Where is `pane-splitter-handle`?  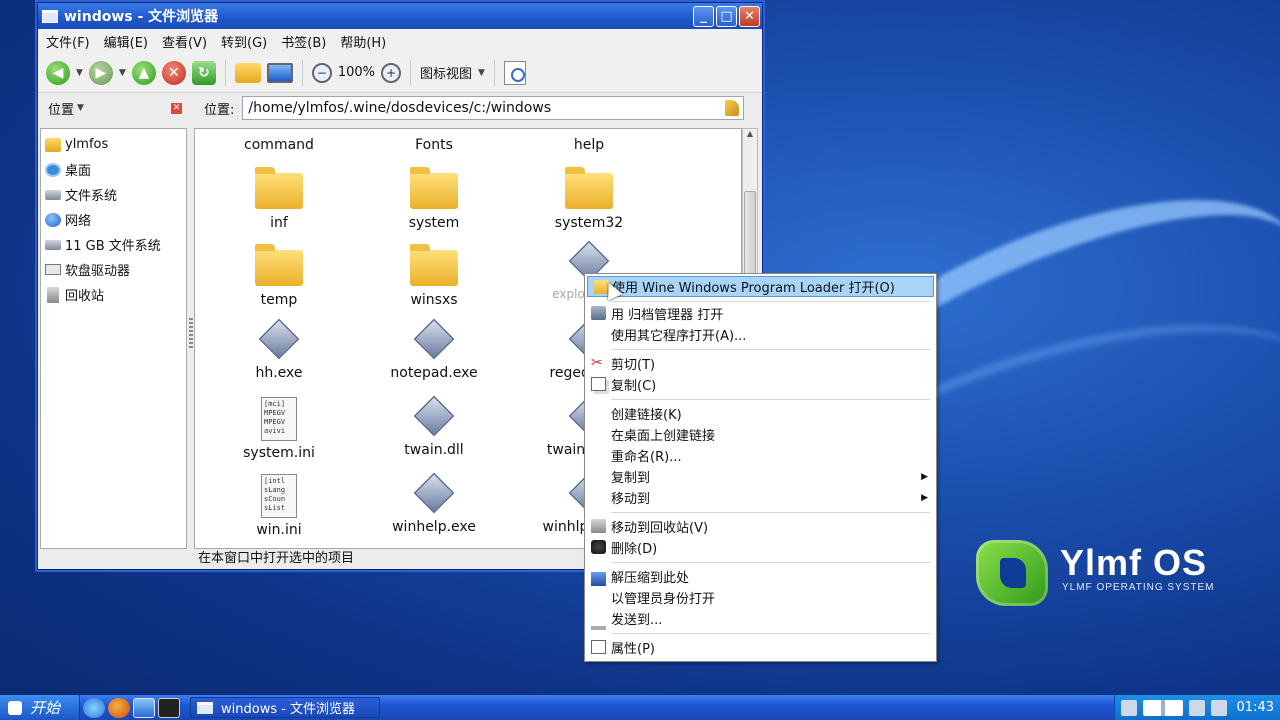
pane-splitter-handle is located at coordinates (191, 333).